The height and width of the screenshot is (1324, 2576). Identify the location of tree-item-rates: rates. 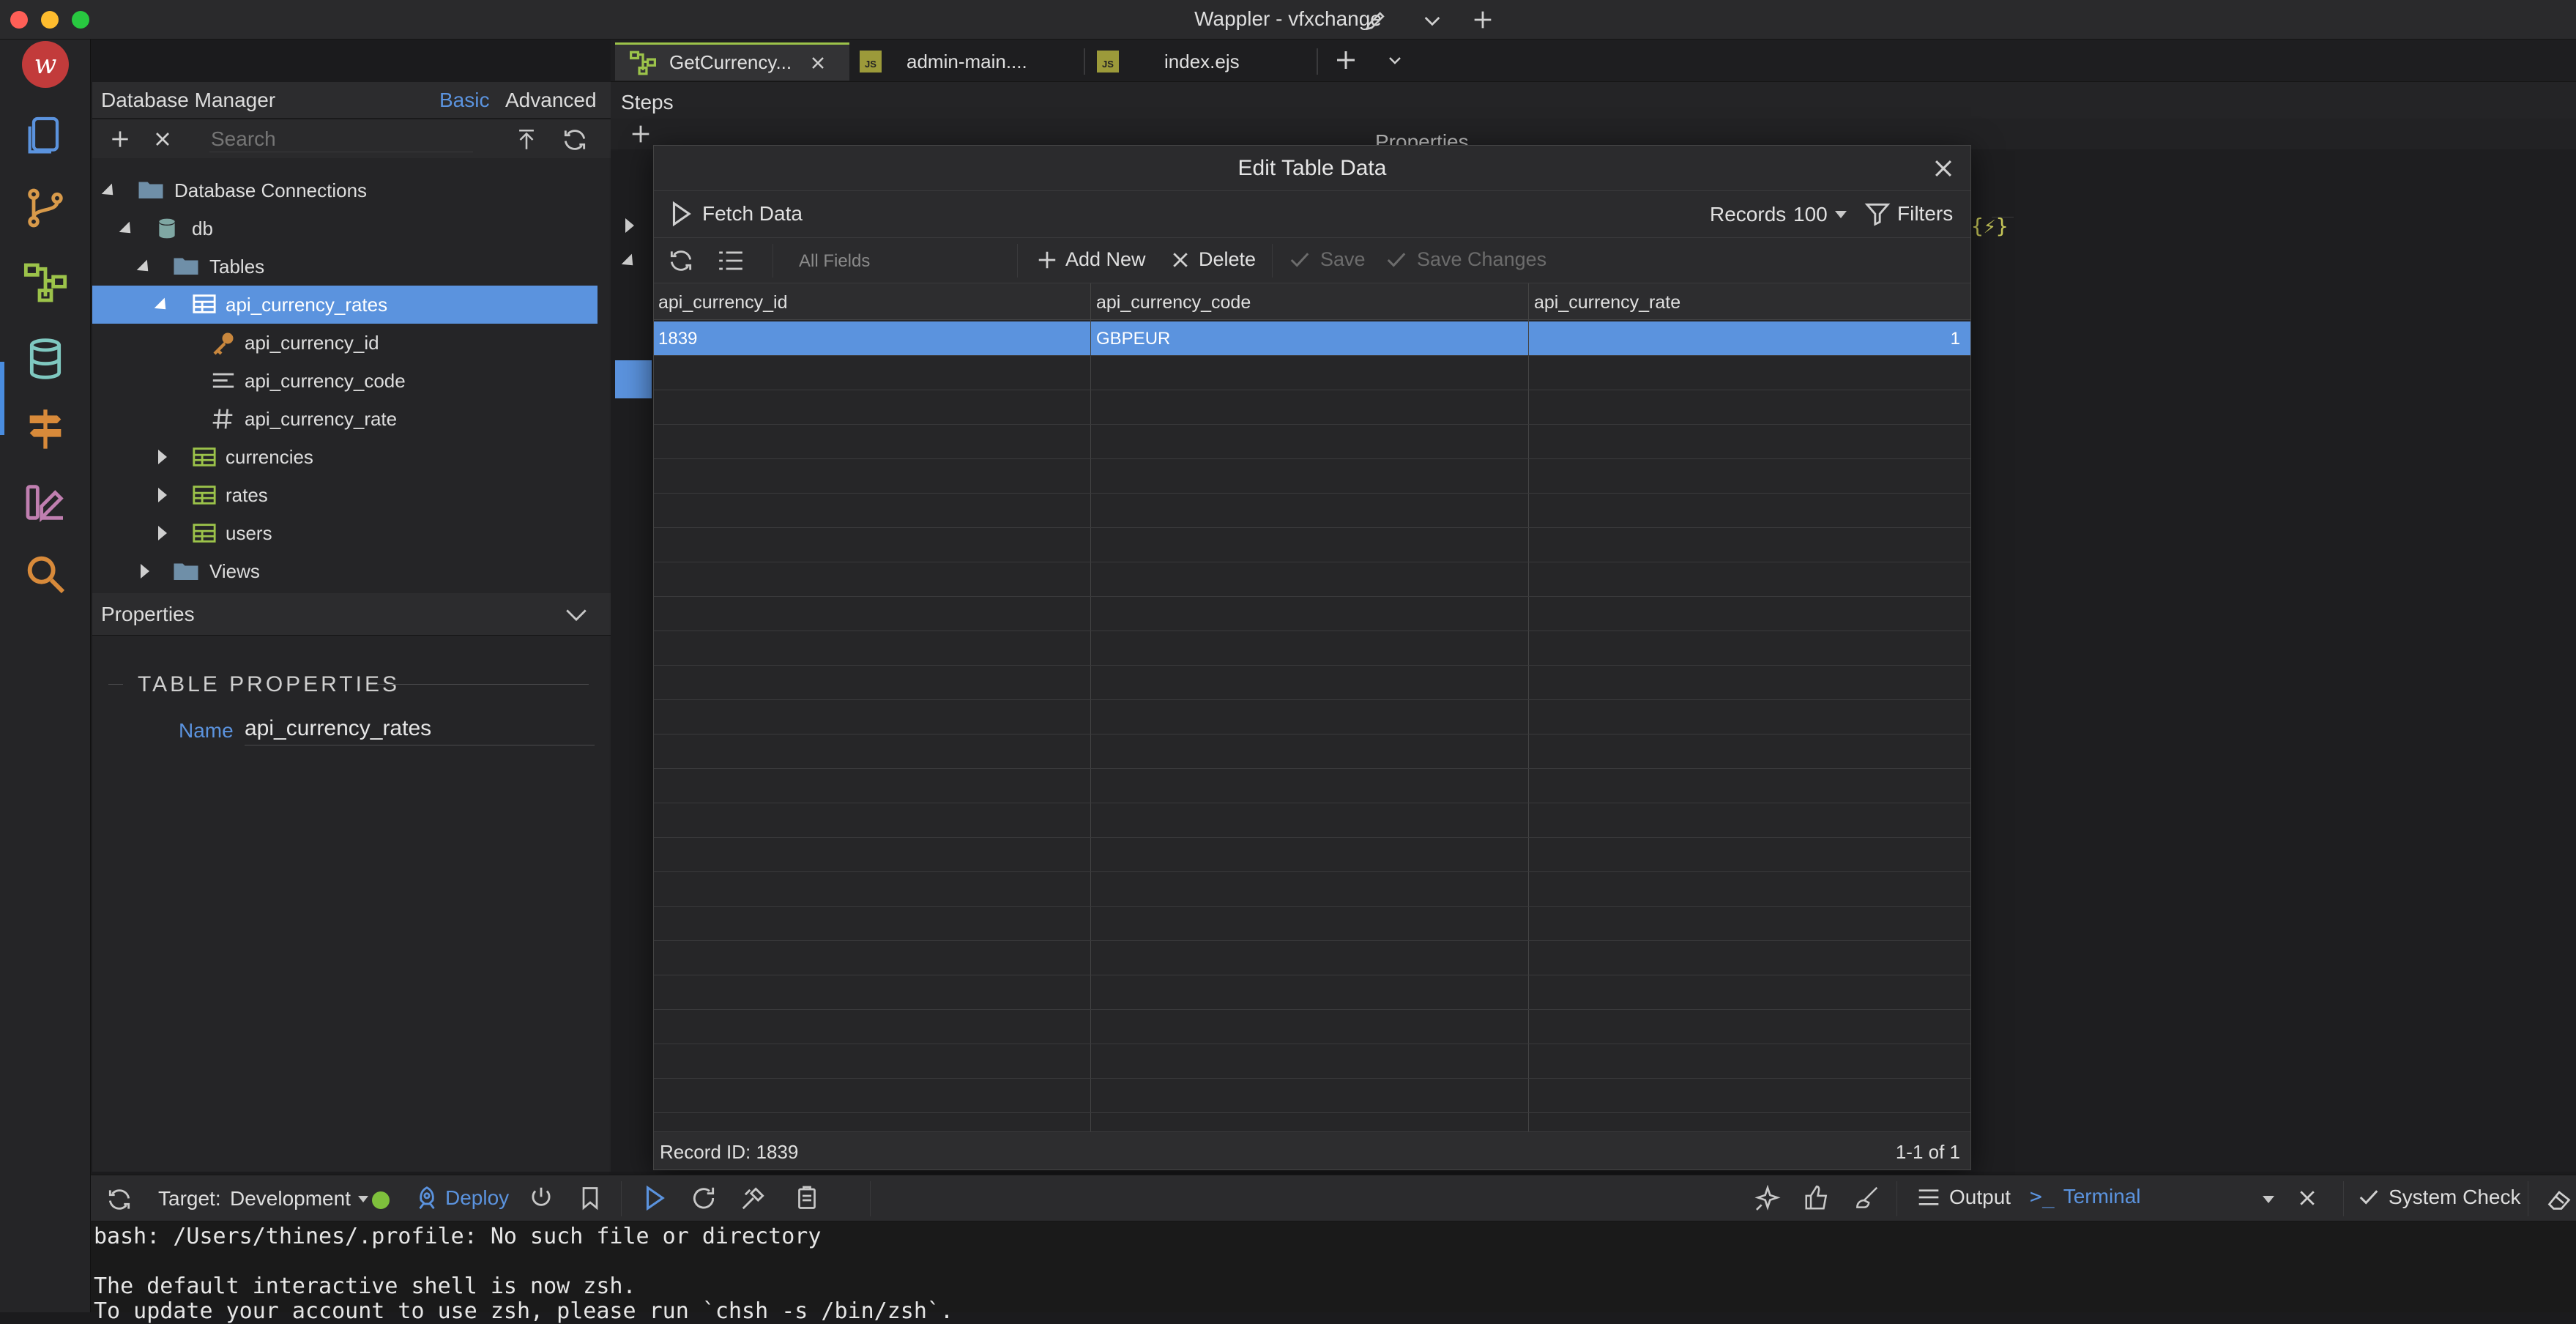
(345, 495).